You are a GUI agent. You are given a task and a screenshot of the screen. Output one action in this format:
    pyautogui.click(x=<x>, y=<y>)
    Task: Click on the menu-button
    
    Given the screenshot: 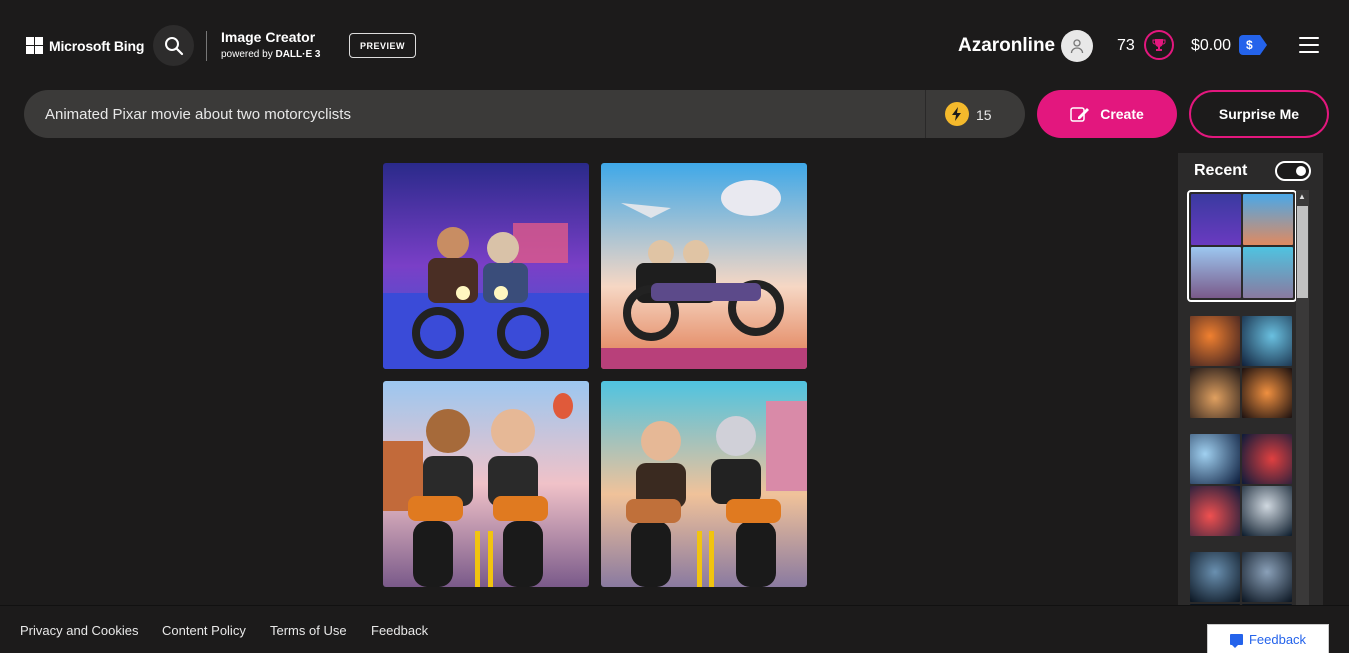 What is the action you would take?
    pyautogui.click(x=1309, y=45)
    